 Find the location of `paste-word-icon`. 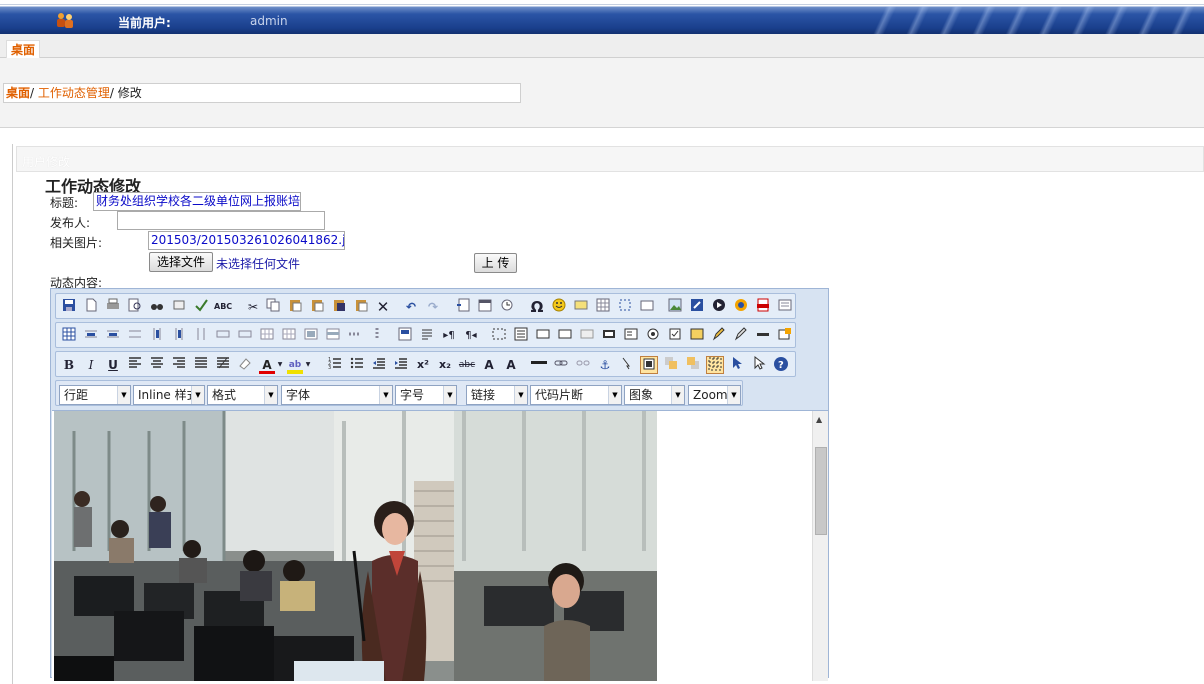

paste-word-icon is located at coordinates (339, 307).